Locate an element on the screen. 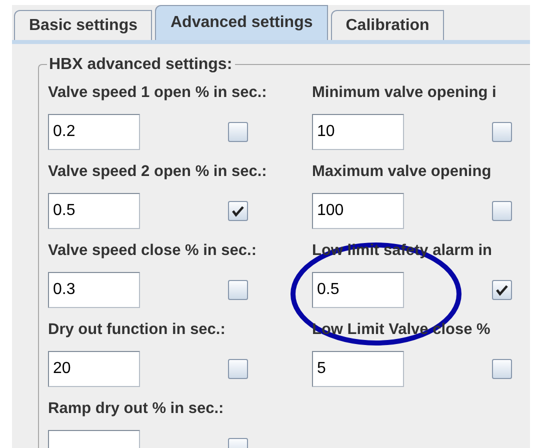 This screenshot has height=448, width=539. setting-label: Dry out function in sec.: is located at coordinates (137, 330).